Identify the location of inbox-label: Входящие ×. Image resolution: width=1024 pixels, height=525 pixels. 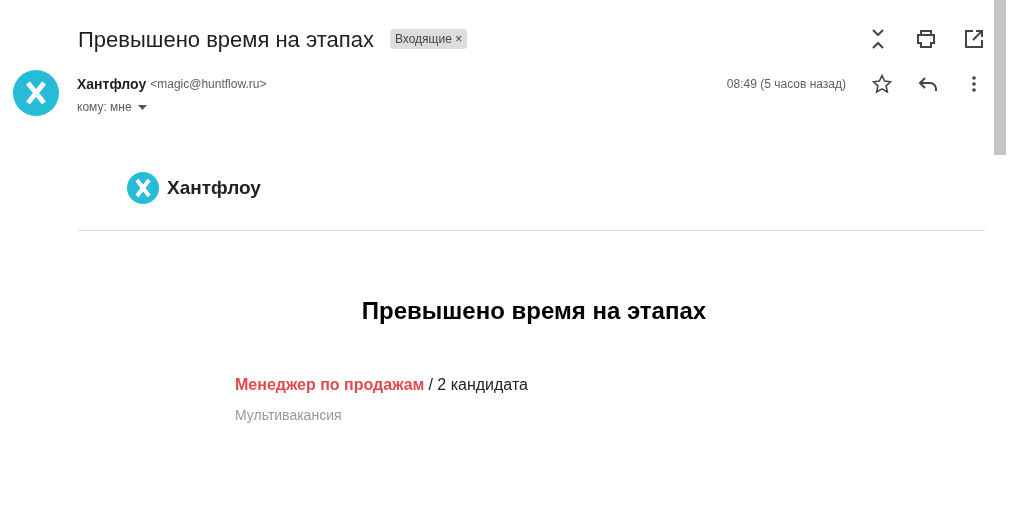
(428, 39).